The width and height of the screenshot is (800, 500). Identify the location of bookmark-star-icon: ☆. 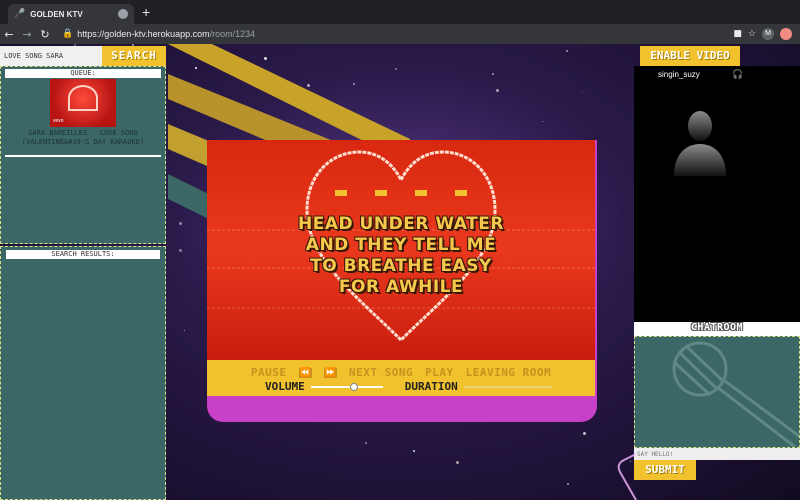
(752, 34).